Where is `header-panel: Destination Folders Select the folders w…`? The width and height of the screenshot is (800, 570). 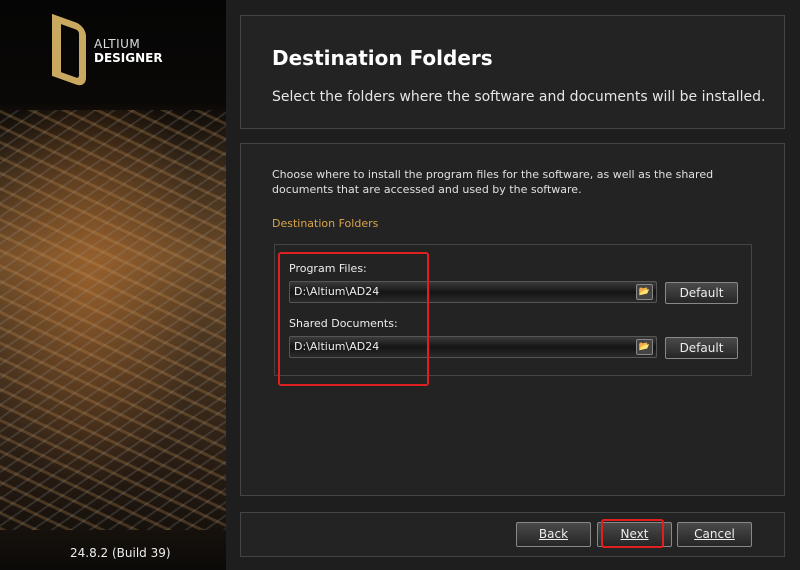
header-panel: Destination Folders Select the folders w… is located at coordinates (512, 72).